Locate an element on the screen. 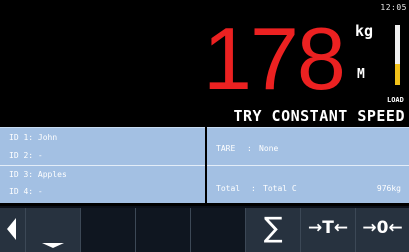 The image size is (409, 252). weight-unit: kg is located at coordinates (364, 31).